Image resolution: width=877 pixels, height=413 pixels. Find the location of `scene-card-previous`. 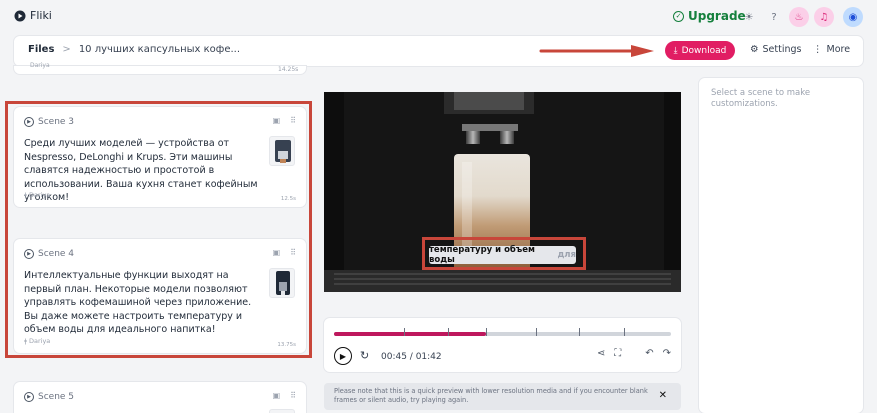

scene-card-previous is located at coordinates (160, 70).